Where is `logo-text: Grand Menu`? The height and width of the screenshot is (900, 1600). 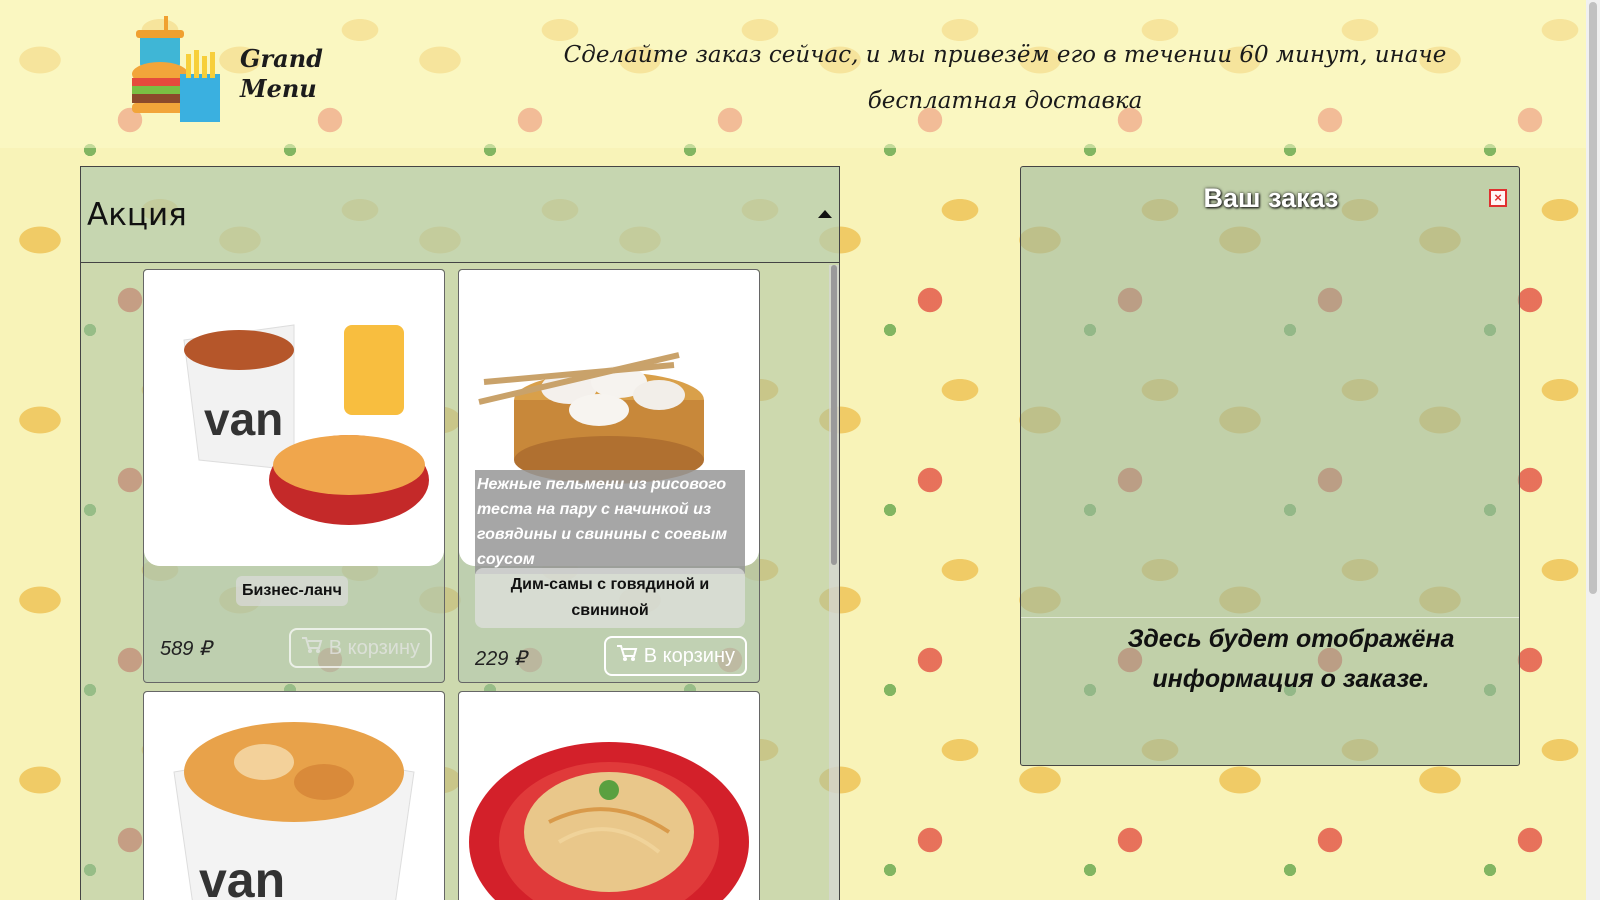
logo-text: Grand Menu is located at coordinates (295, 74).